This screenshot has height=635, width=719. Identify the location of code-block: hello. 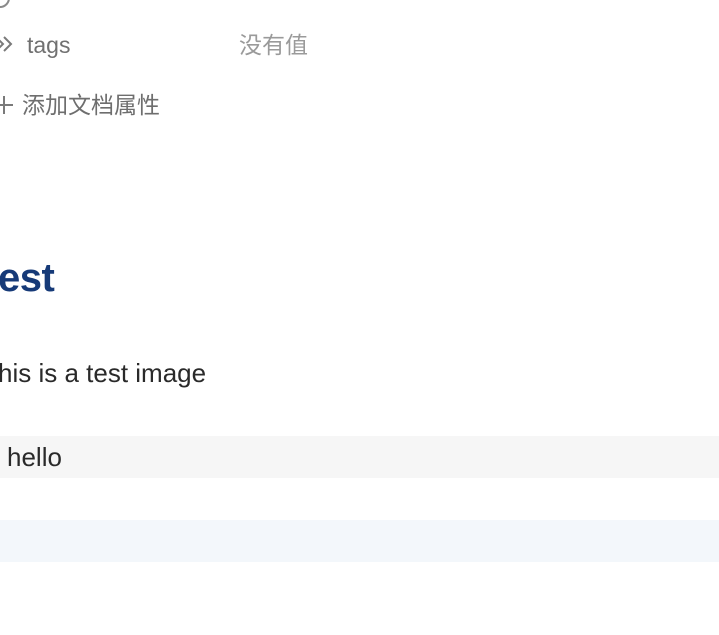
(359, 457).